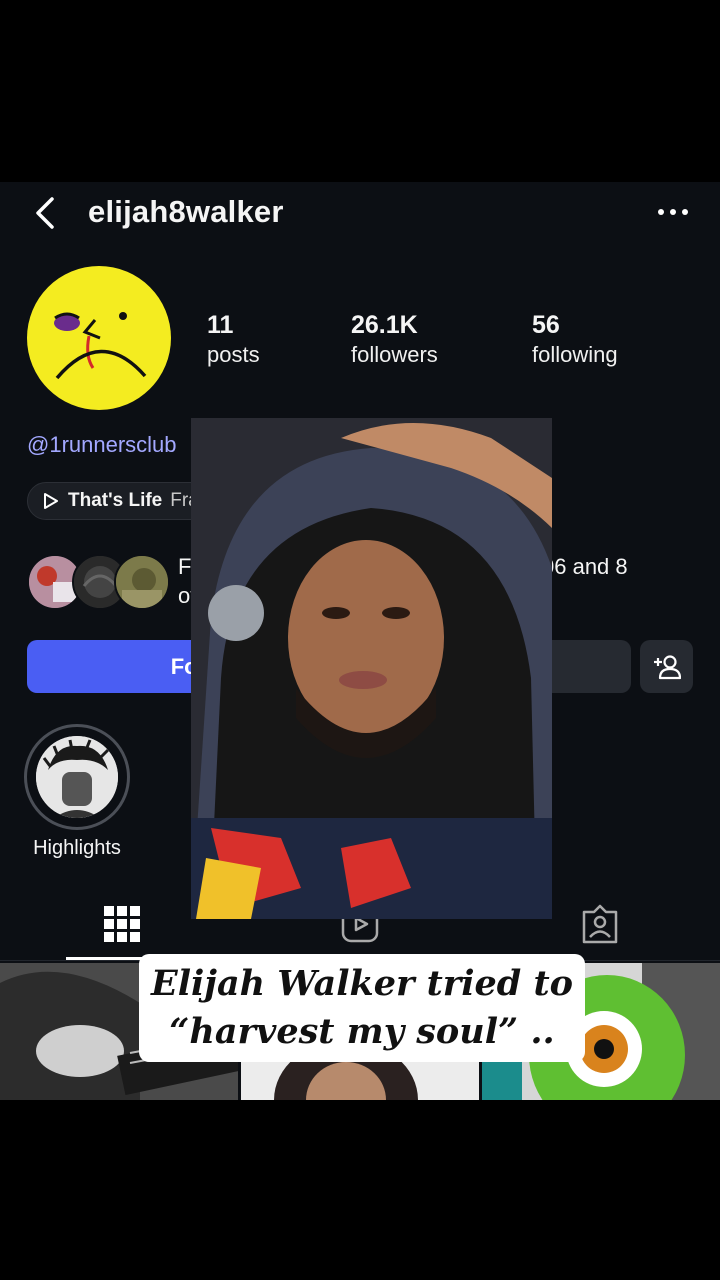  Describe the element at coordinates (220, 325) in the screenshot. I see `posts-count: 11` at that location.